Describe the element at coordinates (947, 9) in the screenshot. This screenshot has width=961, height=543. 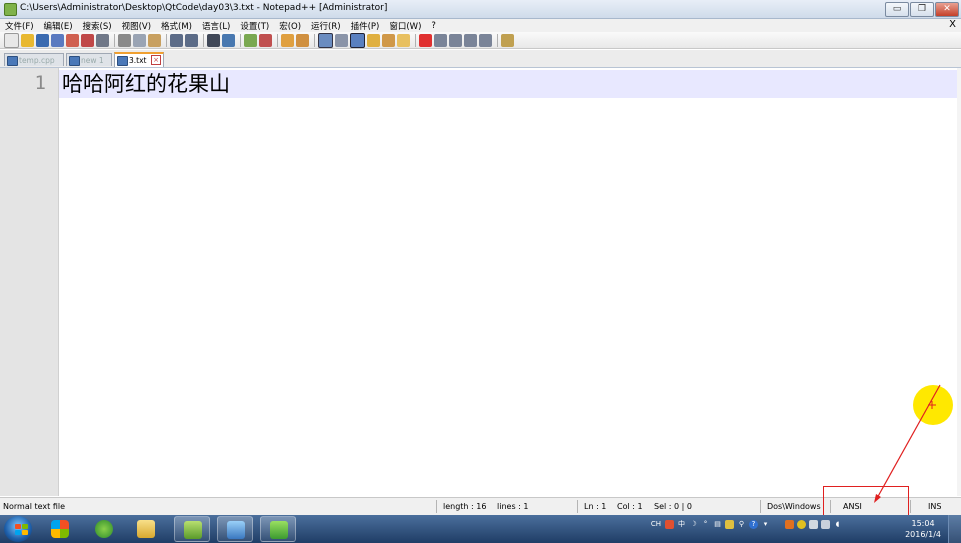
I see `close-button: ✕` at that location.